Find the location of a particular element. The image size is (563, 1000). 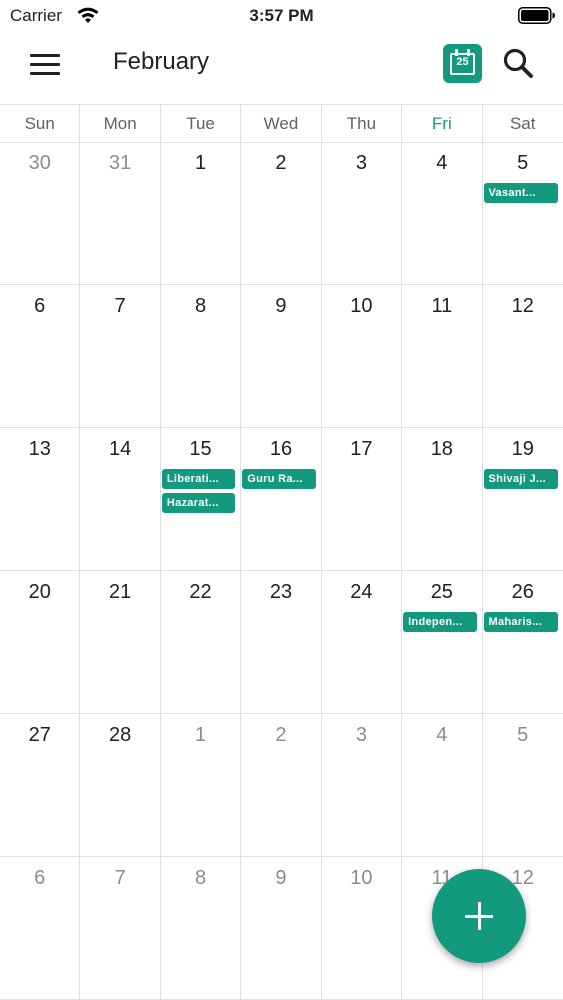

day-number: 25 is located at coordinates (441, 592).